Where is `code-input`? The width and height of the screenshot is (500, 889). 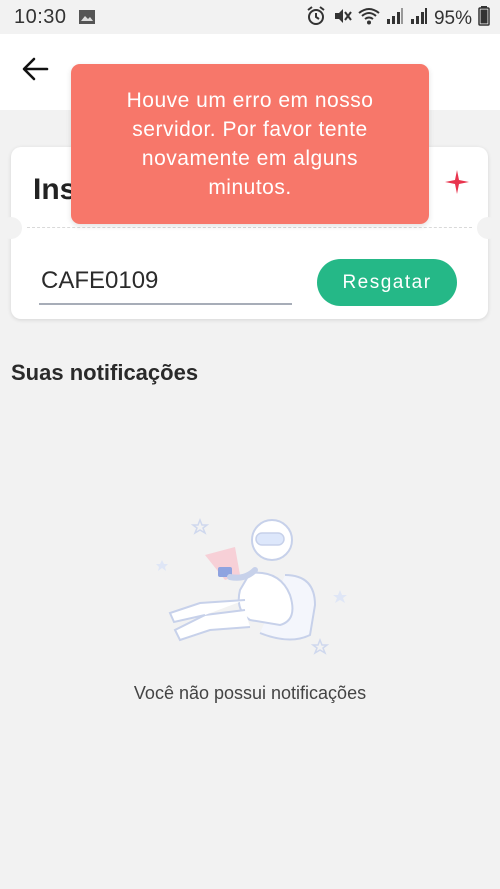
code-input is located at coordinates (166, 281).